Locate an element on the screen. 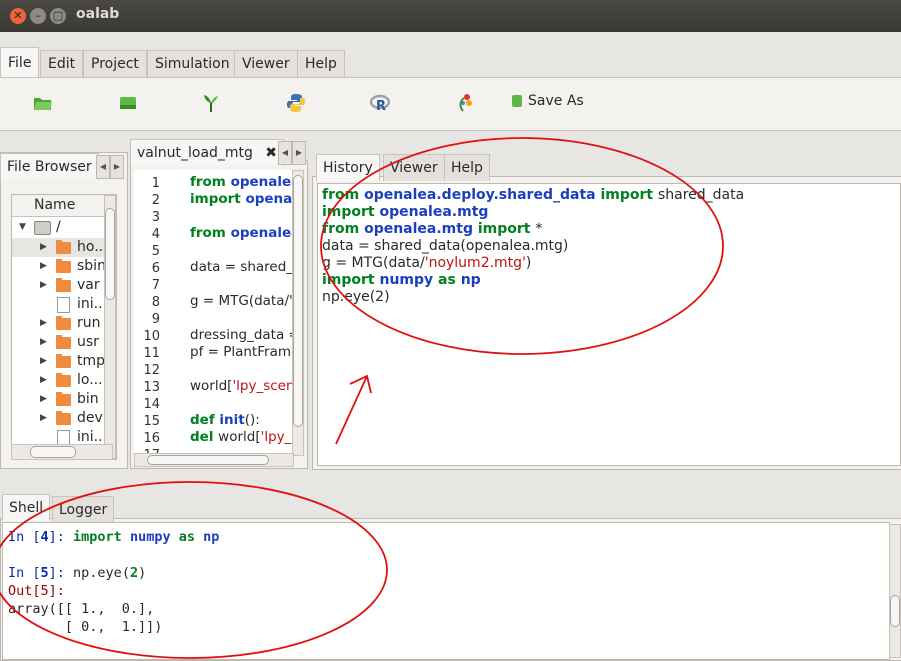 The image size is (901, 661). annotation-ellipse-history is located at coordinates (522, 246).